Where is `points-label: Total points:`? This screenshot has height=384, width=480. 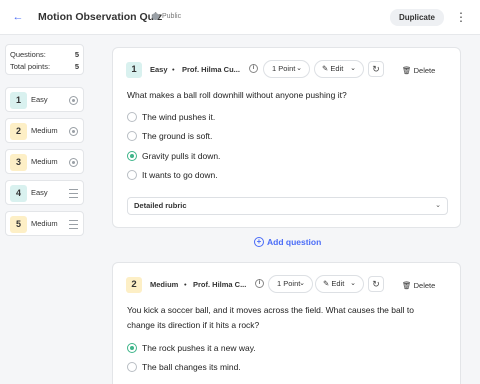
points-label: Total points: is located at coordinates (30, 66).